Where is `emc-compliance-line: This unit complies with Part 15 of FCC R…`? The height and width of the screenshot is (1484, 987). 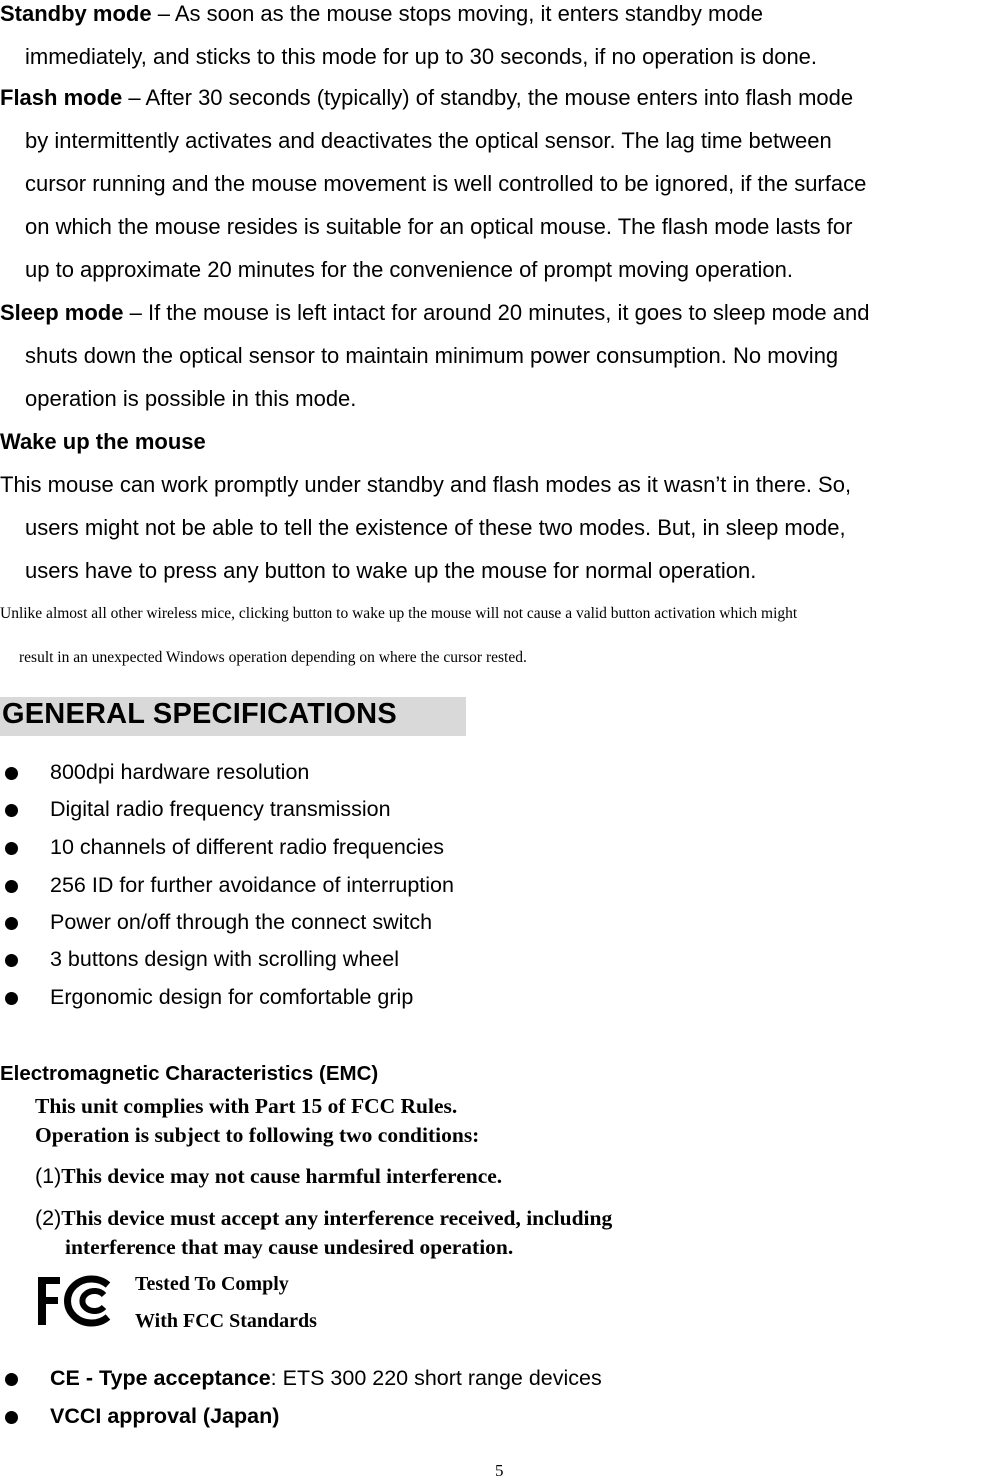
emc-compliance-line: This unit complies with Part 15 of FCC R… is located at coordinates (246, 1106).